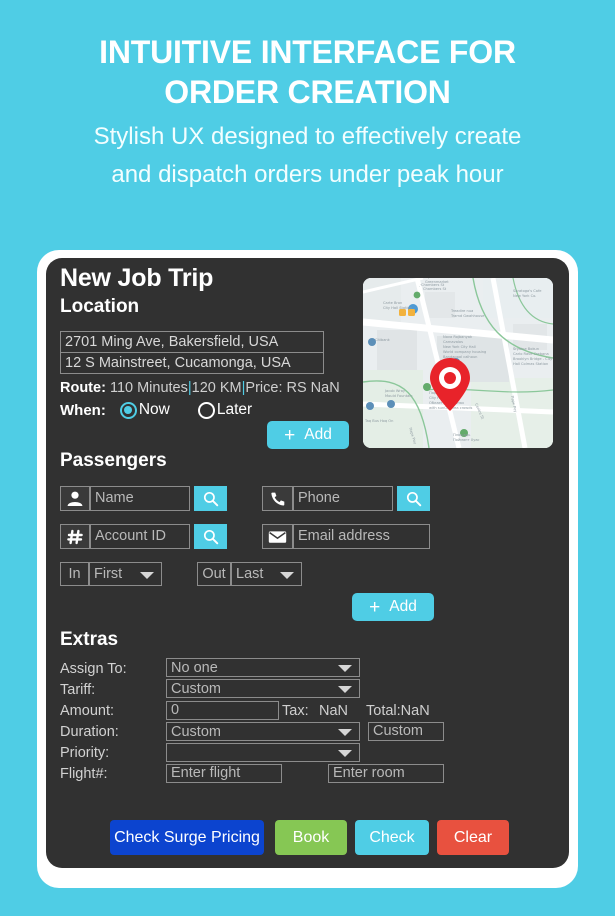 The width and height of the screenshot is (615, 916). What do you see at coordinates (78, 690) in the screenshot?
I see `tariff-label: Tariff:` at bounding box center [78, 690].